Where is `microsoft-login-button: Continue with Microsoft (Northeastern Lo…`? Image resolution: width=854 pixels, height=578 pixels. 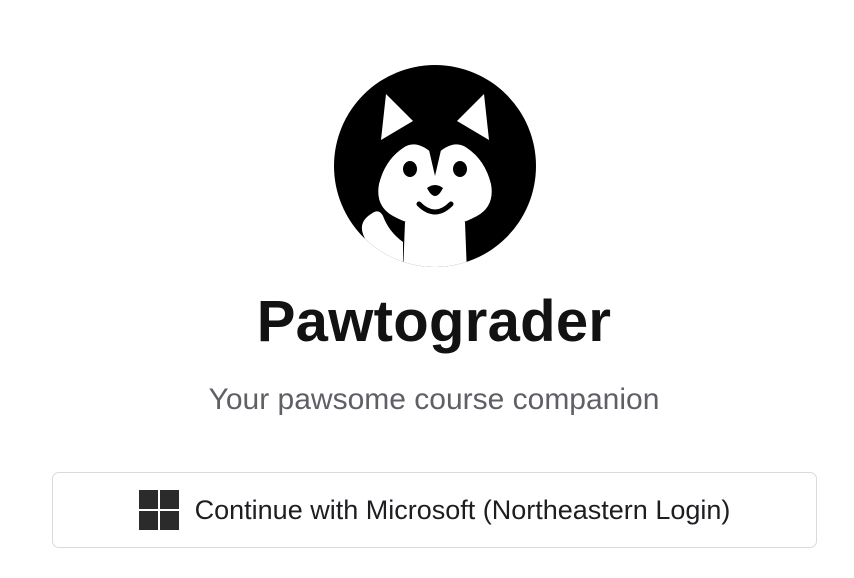 microsoft-login-button: Continue with Microsoft (Northeastern Lo… is located at coordinates (434, 510).